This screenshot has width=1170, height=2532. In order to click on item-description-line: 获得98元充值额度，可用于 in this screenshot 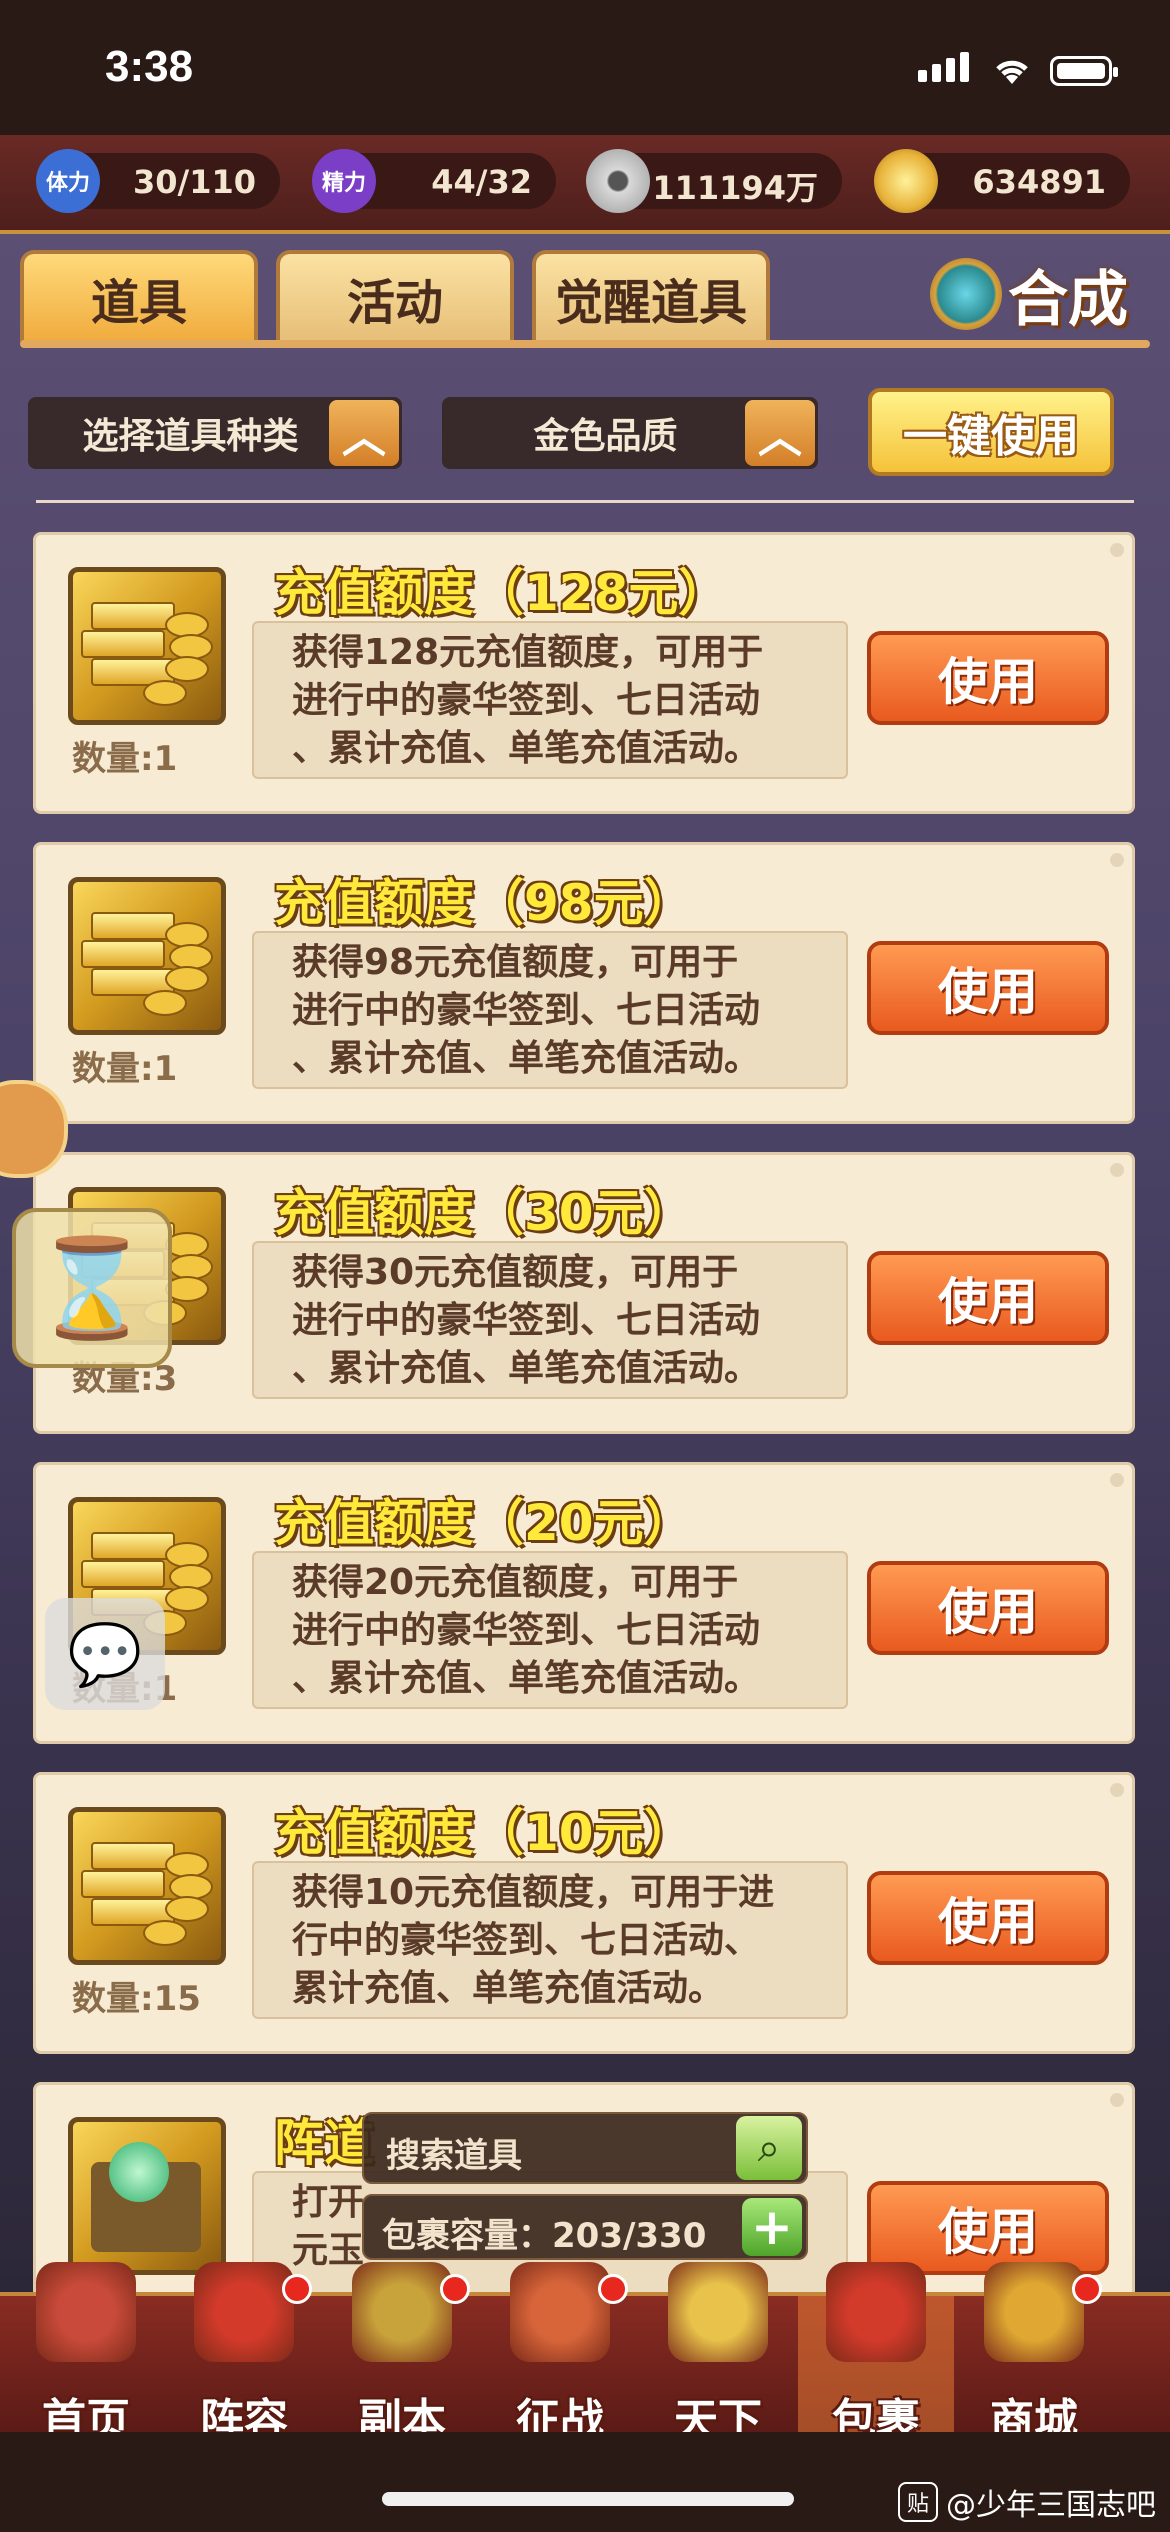, I will do `click(515, 962)`.